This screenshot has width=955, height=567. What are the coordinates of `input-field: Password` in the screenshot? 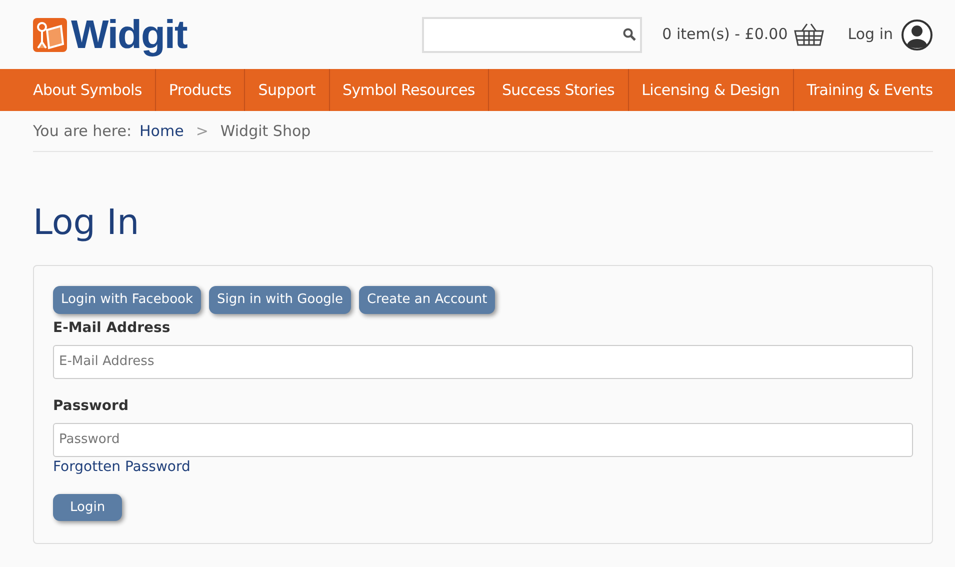 It's located at (483, 439).